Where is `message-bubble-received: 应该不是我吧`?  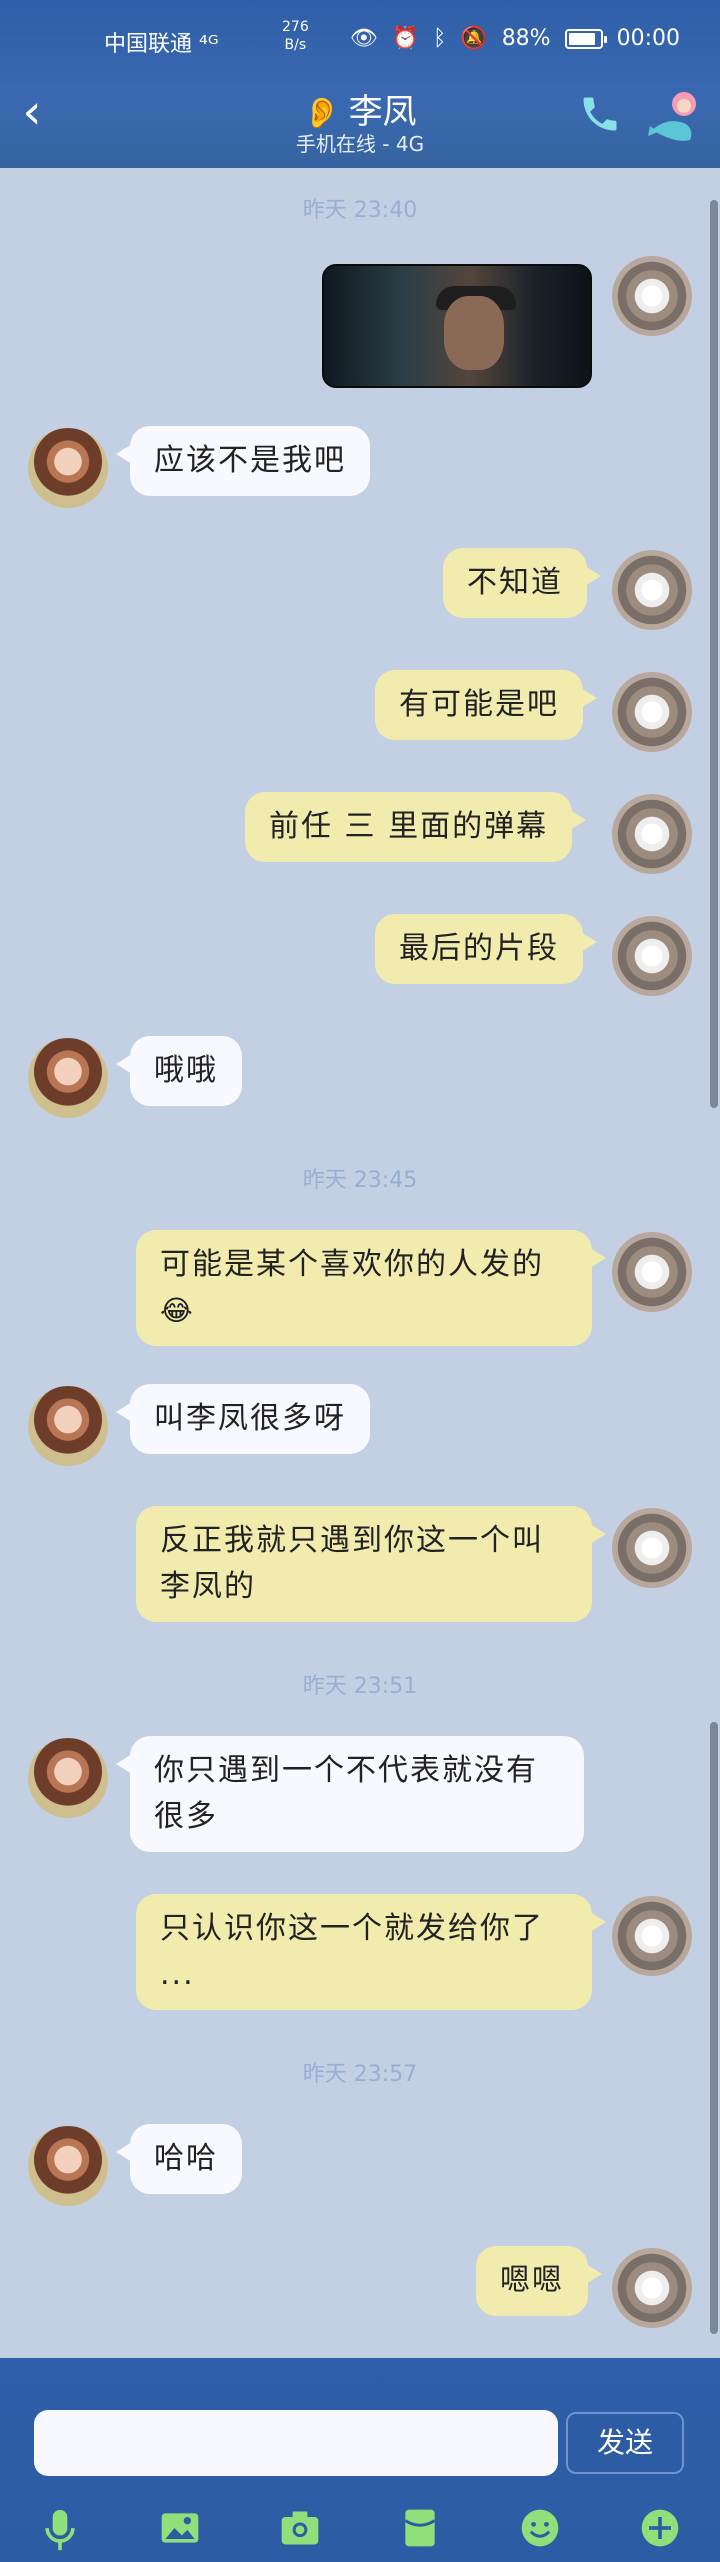 message-bubble-received: 应该不是我吧 is located at coordinates (243, 461).